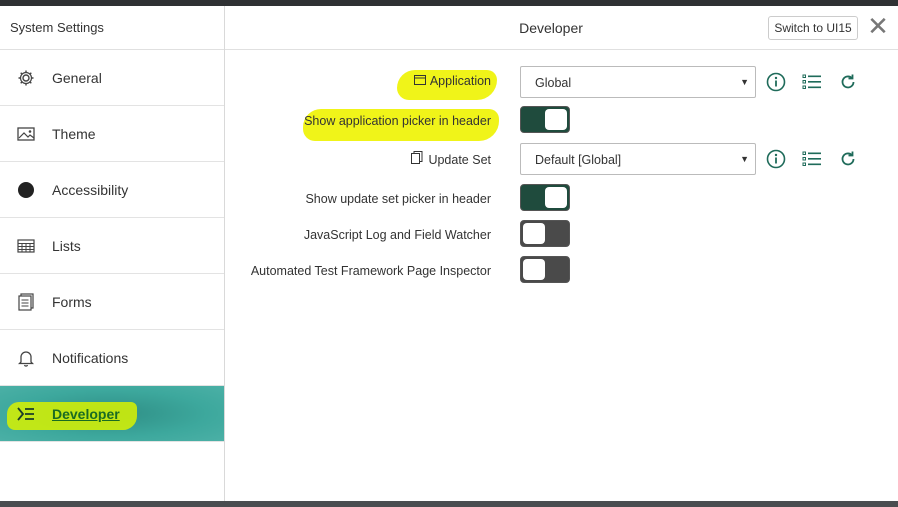  What do you see at coordinates (86, 413) in the screenshot?
I see `sidebar-item-label: Developer` at bounding box center [86, 413].